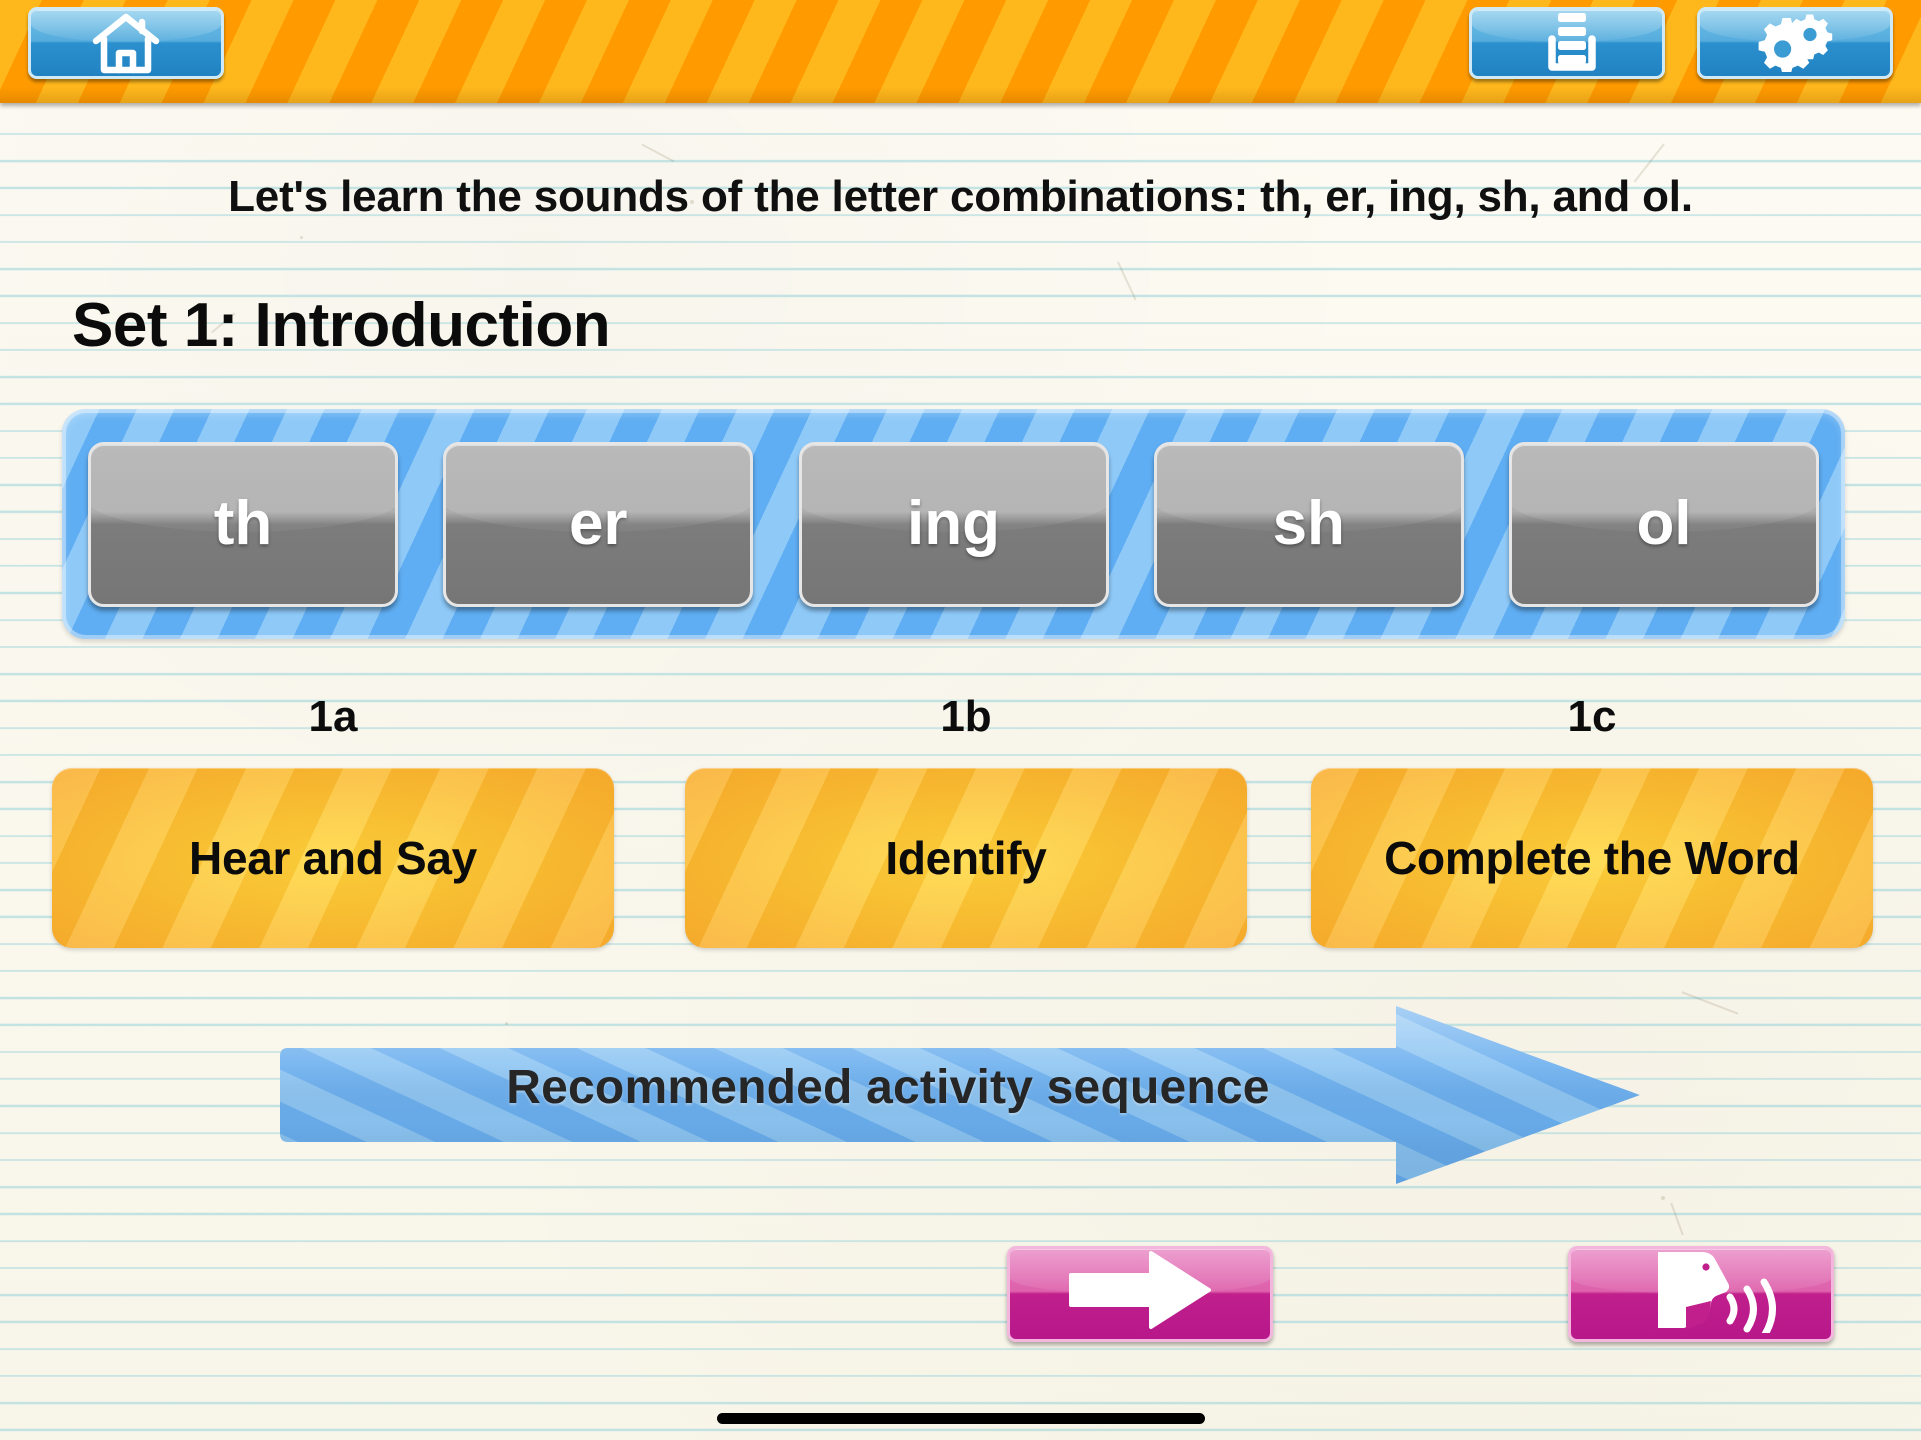 The height and width of the screenshot is (1440, 1921). I want to click on activity-button-complete-the-word: Complete the Word, so click(1592, 858).